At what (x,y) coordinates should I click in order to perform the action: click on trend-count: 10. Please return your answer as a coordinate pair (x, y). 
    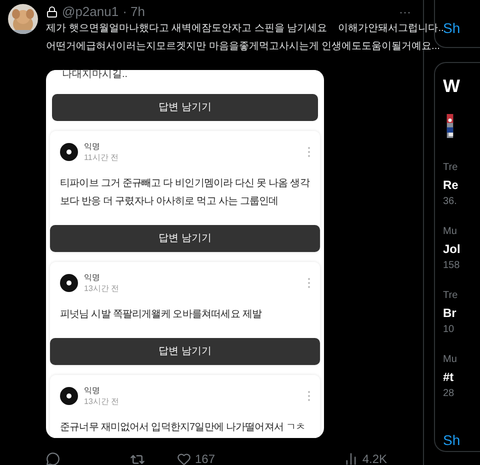
    Looking at the image, I should click on (449, 330).